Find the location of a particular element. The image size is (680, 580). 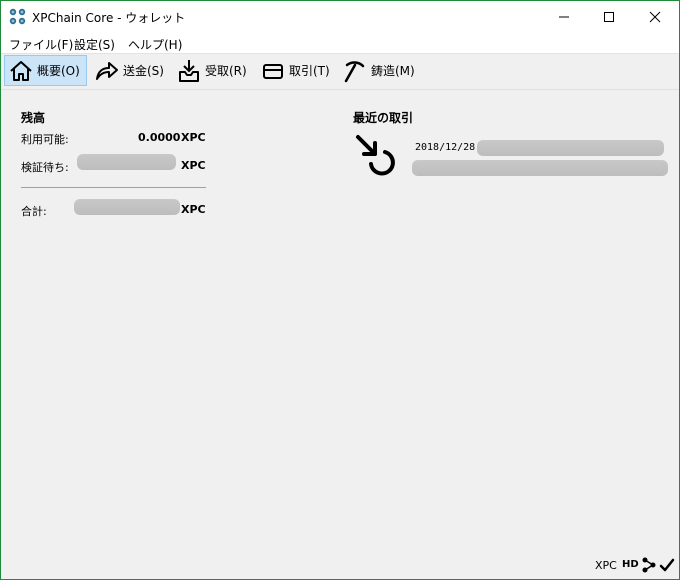

toolbar-divider is located at coordinates (340, 89).